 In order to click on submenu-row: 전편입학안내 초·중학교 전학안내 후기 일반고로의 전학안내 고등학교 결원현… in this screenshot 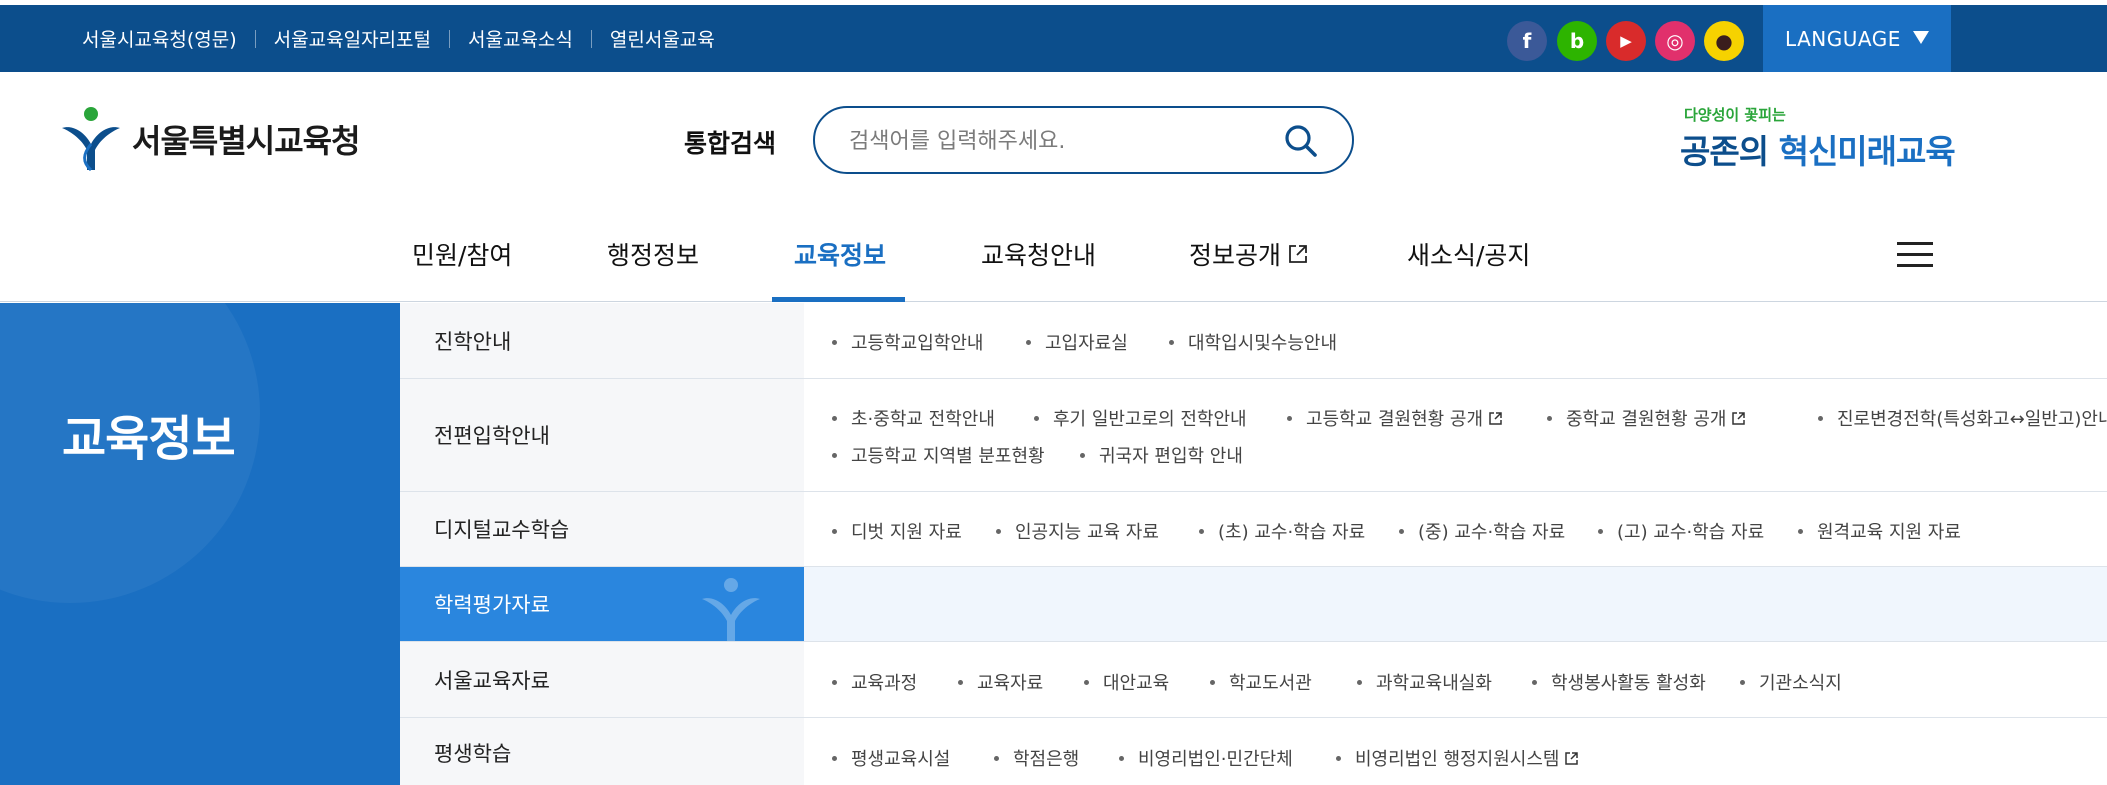, I will do `click(1253, 435)`.